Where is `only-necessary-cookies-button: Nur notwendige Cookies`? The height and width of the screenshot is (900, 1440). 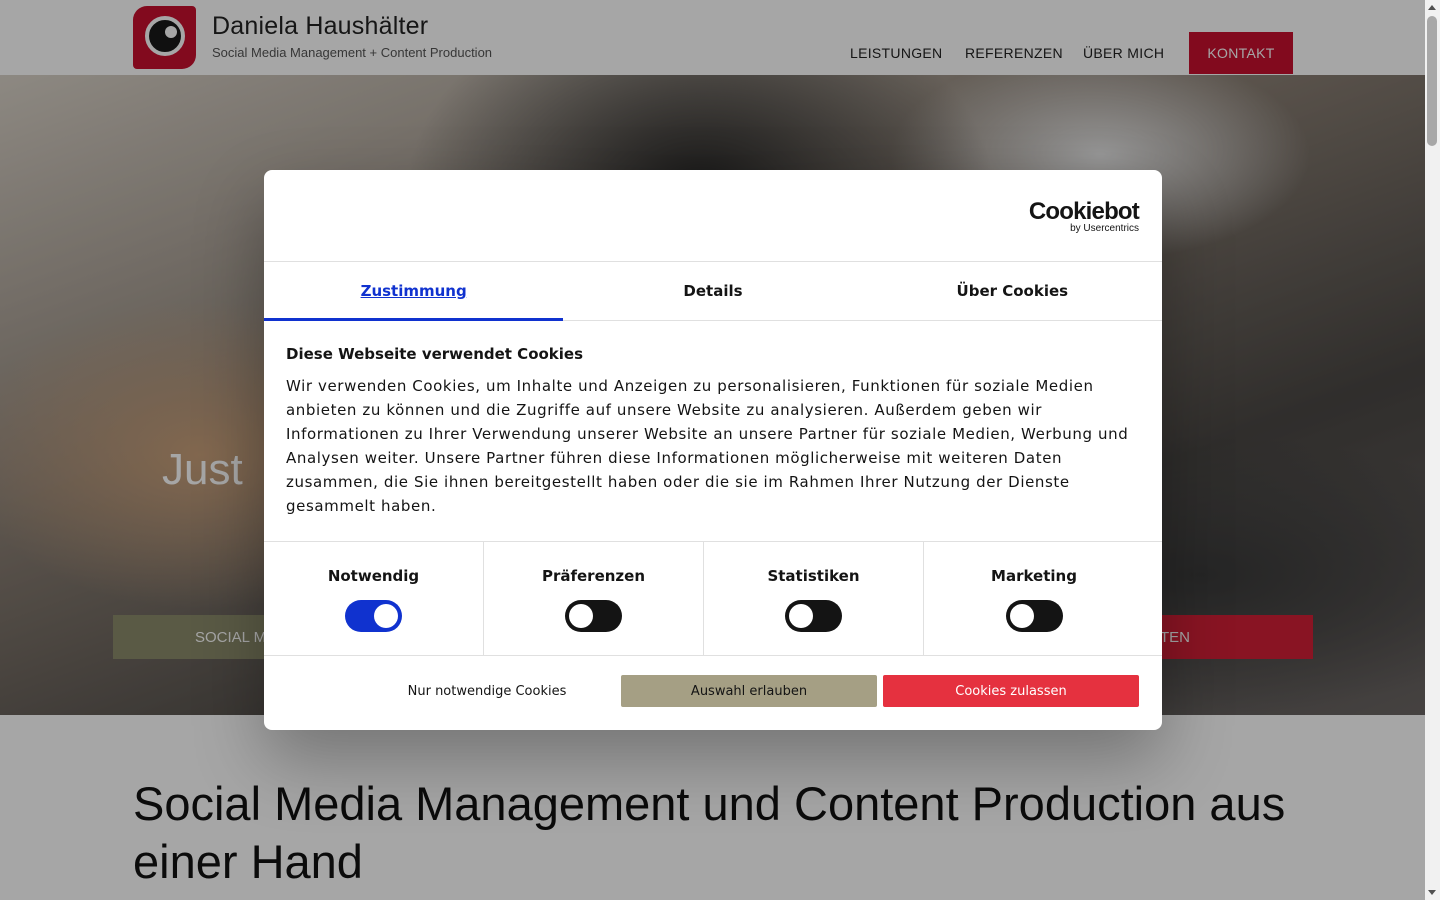
only-necessary-cookies-button: Nur notwendige Cookies is located at coordinates (487, 691).